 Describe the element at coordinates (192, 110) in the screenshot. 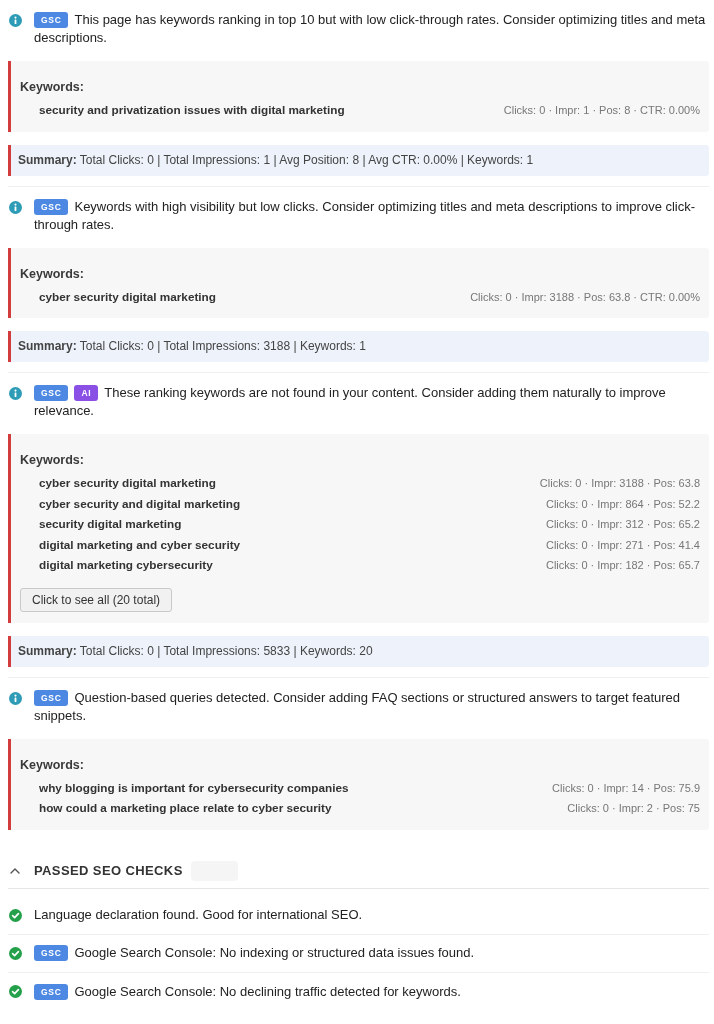

I see `keyword-text: security and privatization issues with digital marketing` at that location.